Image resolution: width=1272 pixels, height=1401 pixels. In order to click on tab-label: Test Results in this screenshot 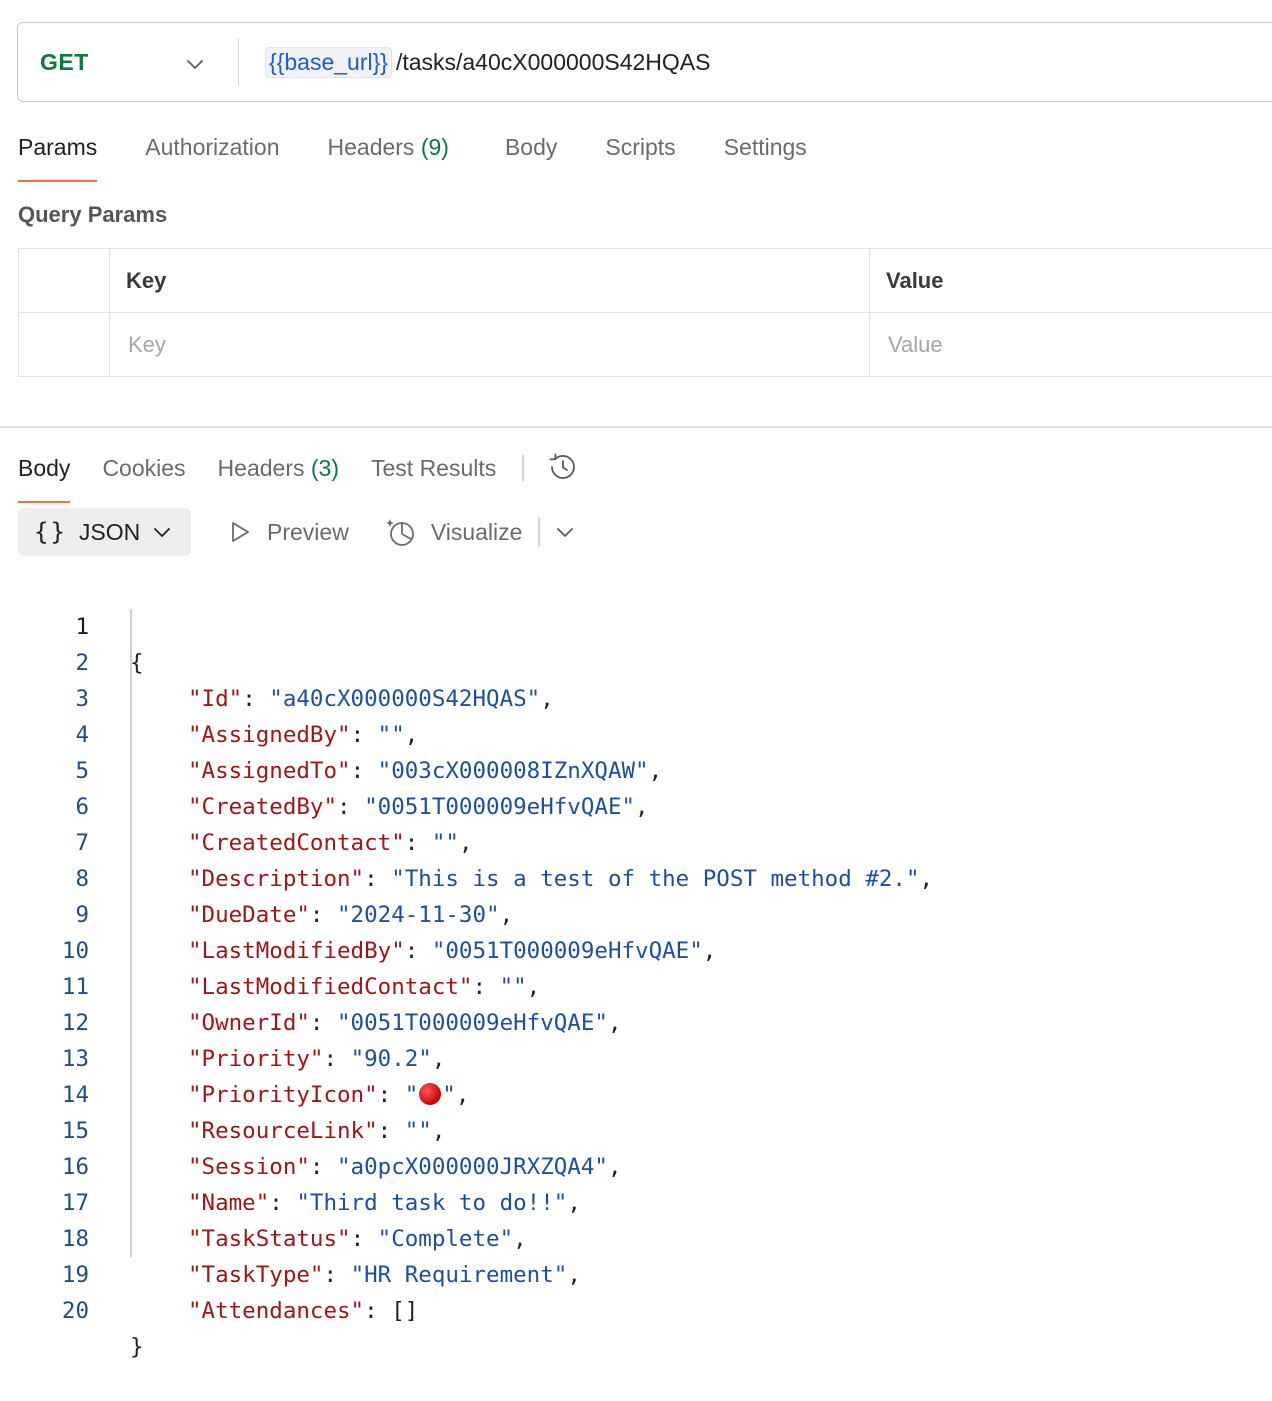, I will do `click(433, 468)`.